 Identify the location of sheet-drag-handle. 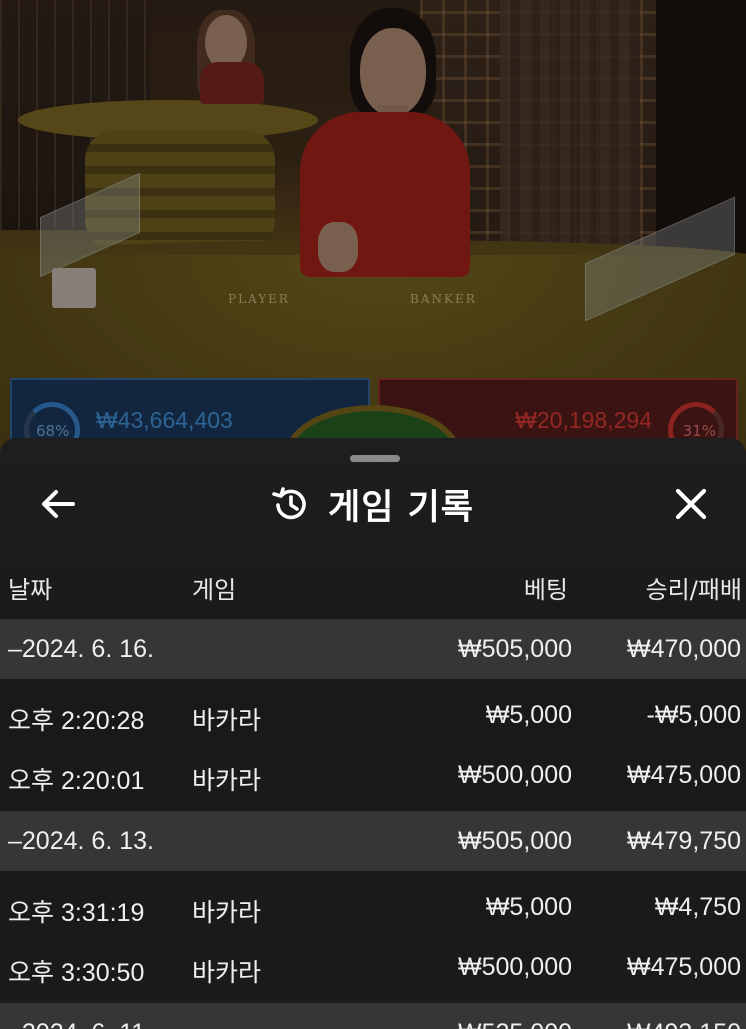
(375, 458).